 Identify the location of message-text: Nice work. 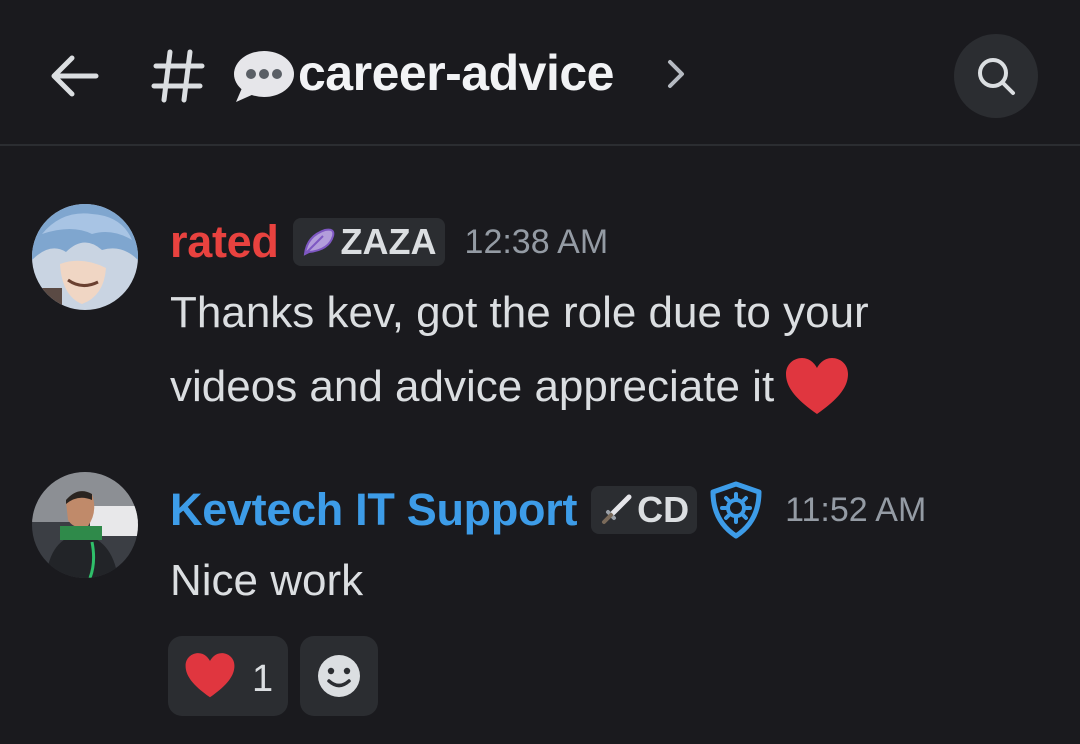
(266, 581).